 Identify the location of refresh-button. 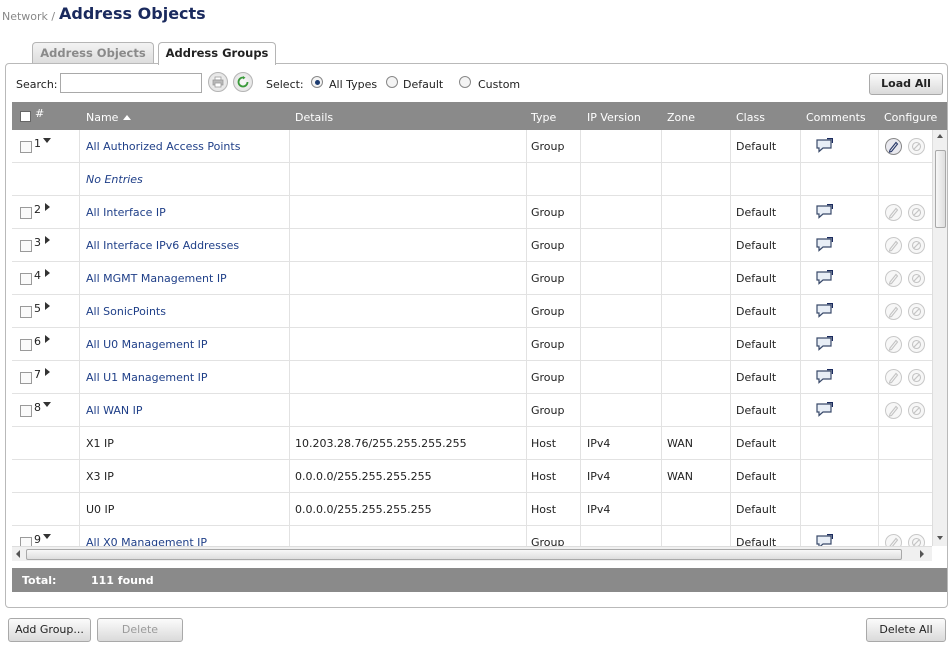
(243, 82).